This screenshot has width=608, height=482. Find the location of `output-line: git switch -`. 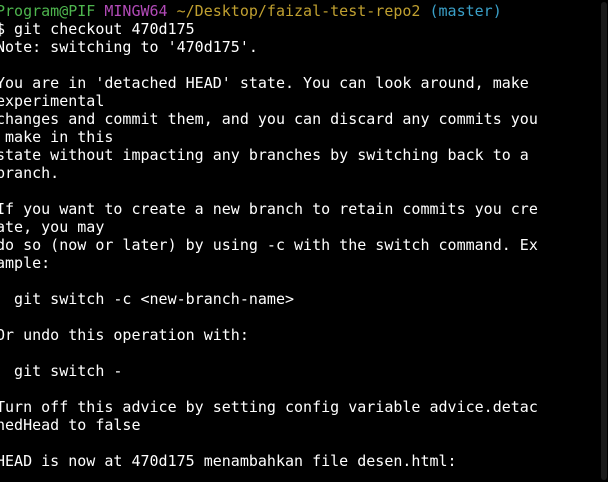

output-line: git switch - is located at coordinates (61, 371).